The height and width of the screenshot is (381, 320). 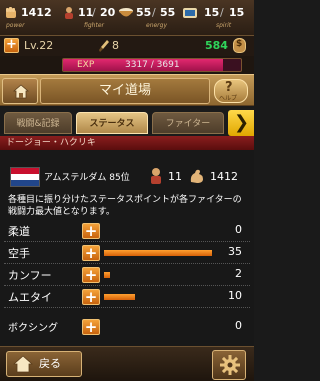 What do you see at coordinates (196, 176) in the screenshot?
I see `flexed-arm-icon` at bounding box center [196, 176].